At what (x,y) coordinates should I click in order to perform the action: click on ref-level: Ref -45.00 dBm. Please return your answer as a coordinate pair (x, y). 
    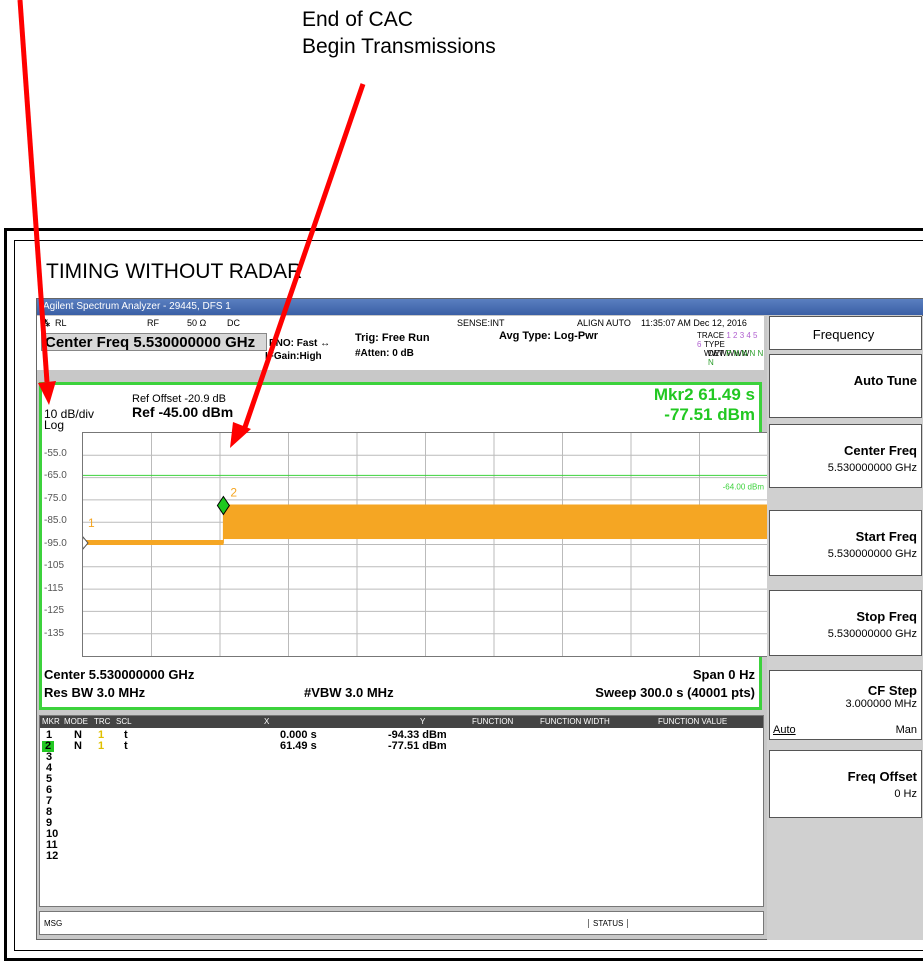
    Looking at the image, I should click on (183, 412).